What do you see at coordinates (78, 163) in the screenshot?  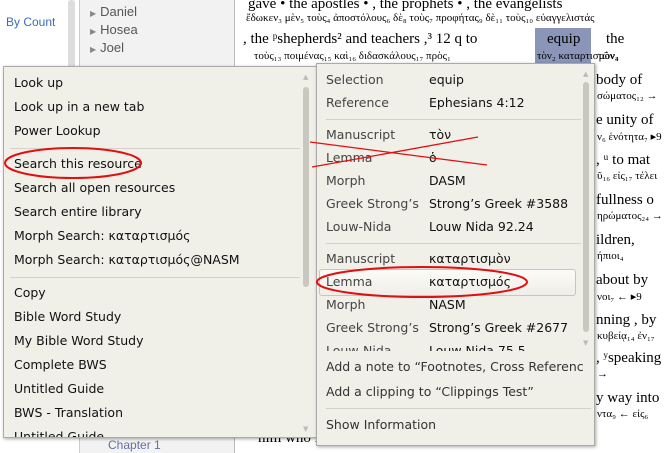 I see `menu-item-search-this-resource: Search this resource` at bounding box center [78, 163].